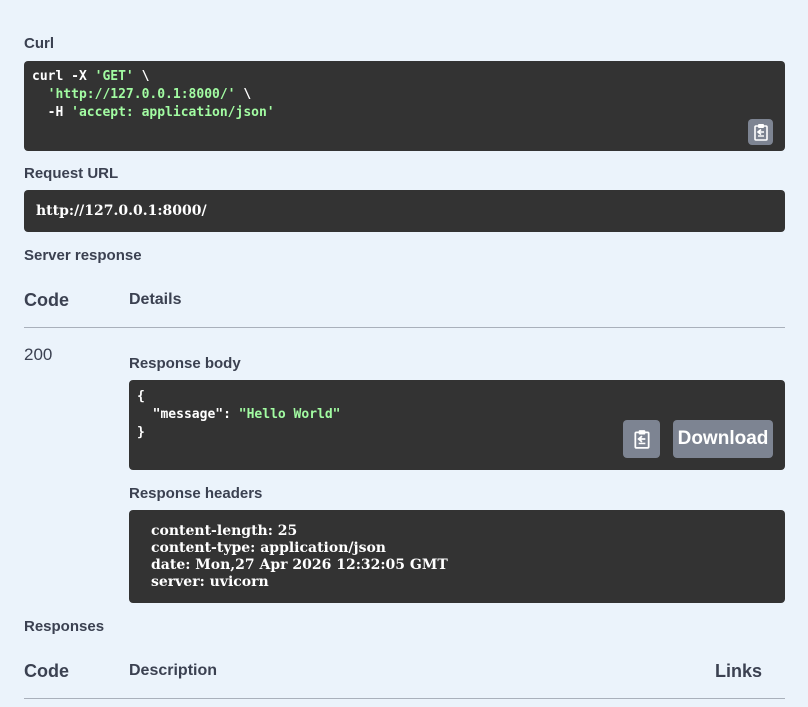 This screenshot has width=808, height=707. I want to click on status-code: 200, so click(38, 354).